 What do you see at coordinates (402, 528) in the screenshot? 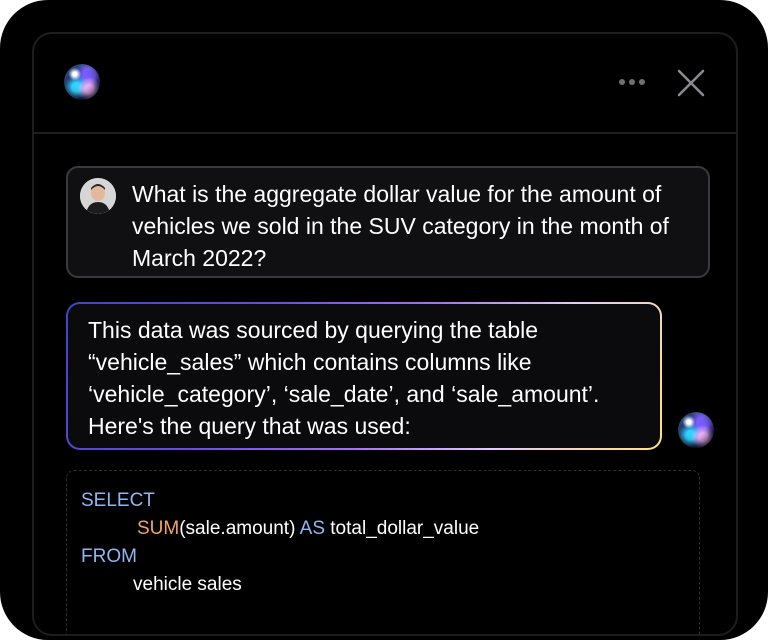
I see `code-alias: total_dollar_value` at bounding box center [402, 528].